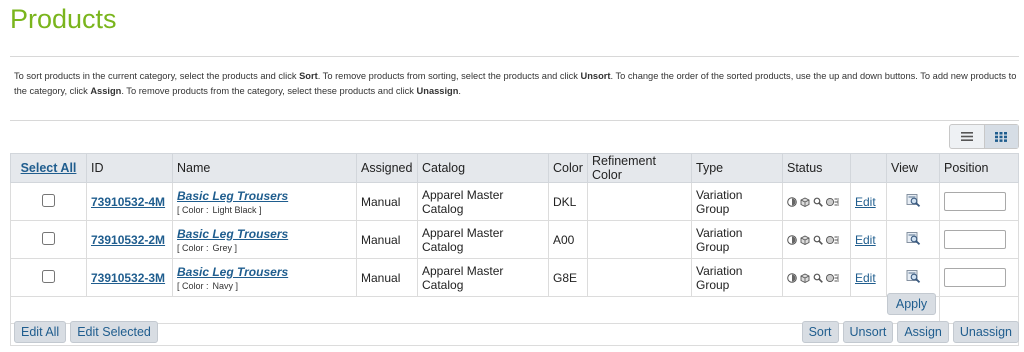 The image size is (1024, 352). Describe the element at coordinates (568, 168) in the screenshot. I see `column-header-color: Color` at that location.